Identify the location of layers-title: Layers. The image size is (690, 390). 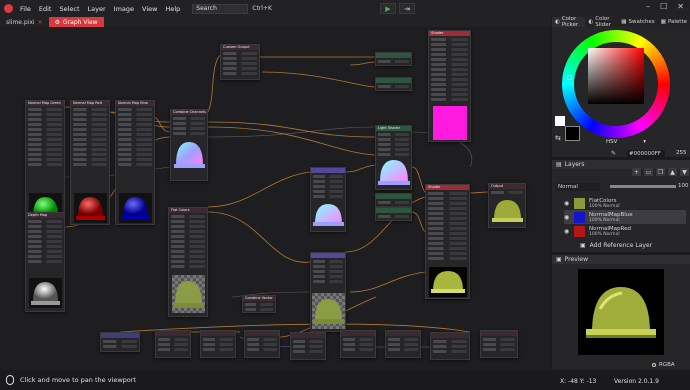
(574, 164).